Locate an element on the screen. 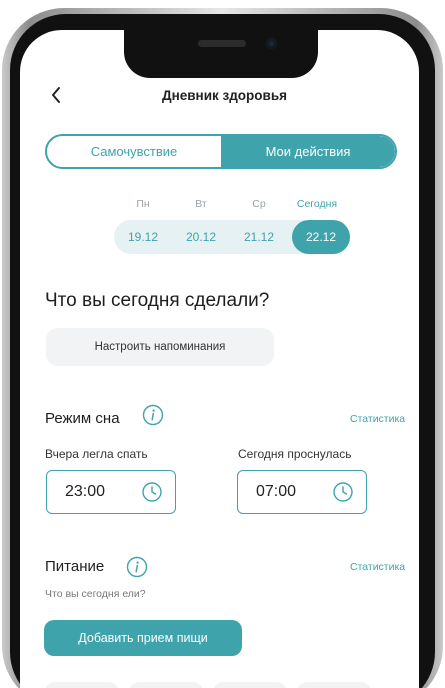 This screenshot has width=445, height=688. section-heading: Что вы сегодня сделали? is located at coordinates (157, 300).